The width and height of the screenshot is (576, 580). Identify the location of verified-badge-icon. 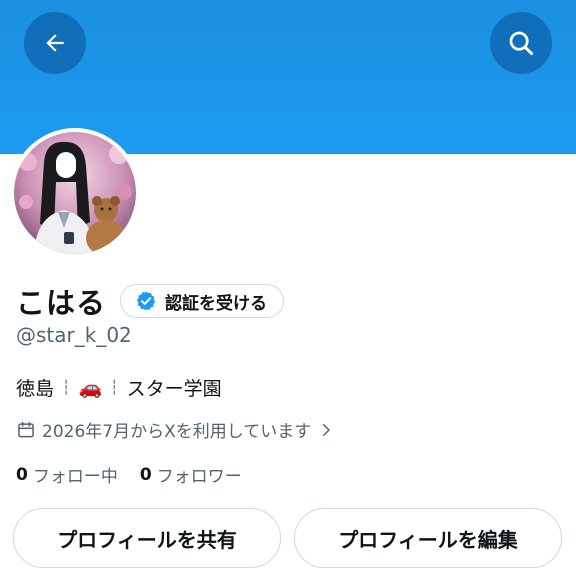
(146, 301).